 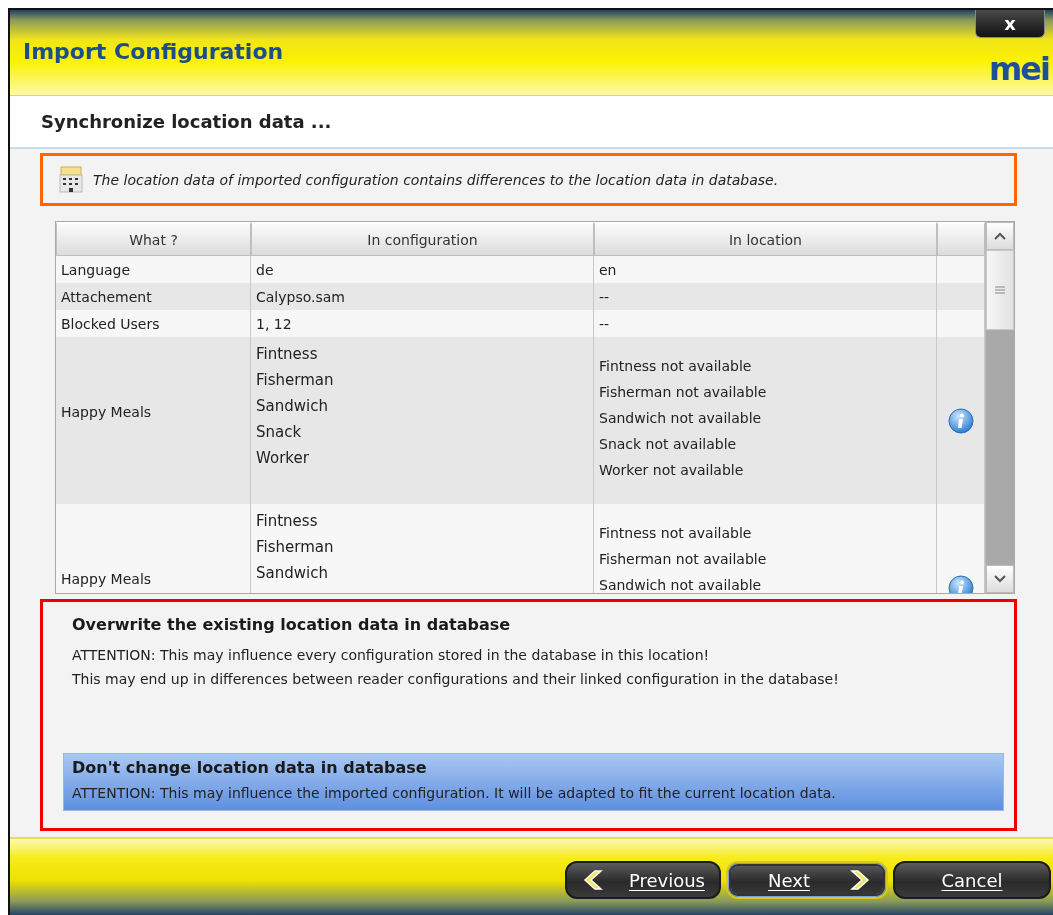 I want to click on column-header: In location, so click(x=765, y=239).